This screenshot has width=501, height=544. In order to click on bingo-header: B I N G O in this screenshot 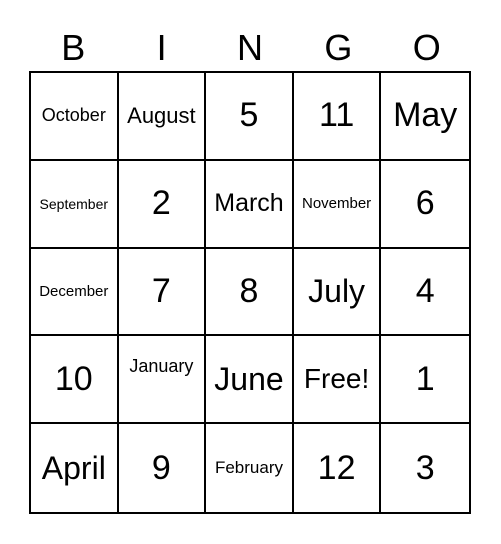, I will do `click(250, 48)`.